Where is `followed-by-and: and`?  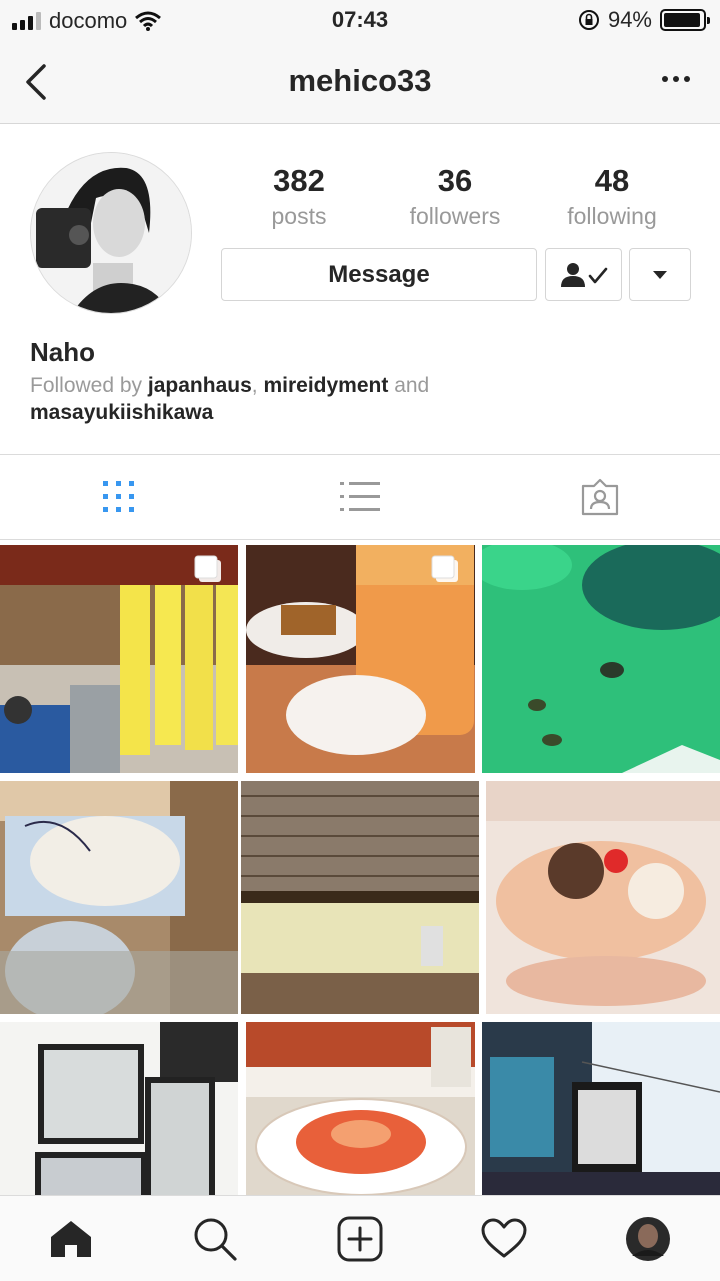 followed-by-and: and is located at coordinates (412, 385).